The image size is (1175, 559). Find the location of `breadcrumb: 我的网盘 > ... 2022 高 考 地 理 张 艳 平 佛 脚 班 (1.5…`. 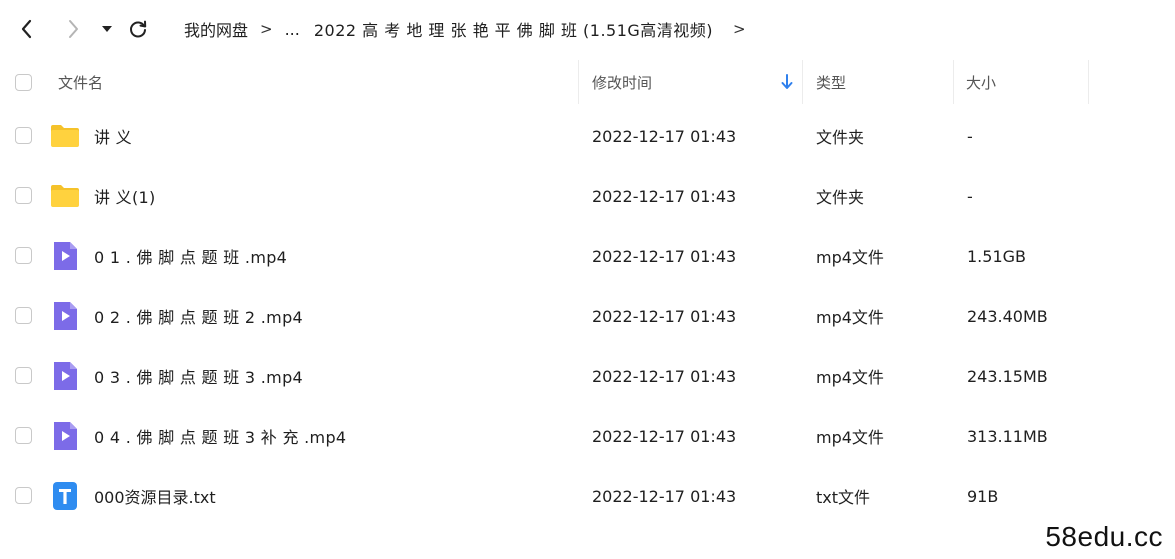

breadcrumb: 我的网盘 > ... 2022 高 考 地 理 张 艳 平 佛 脚 班 (1.5… is located at coordinates (471, 29).